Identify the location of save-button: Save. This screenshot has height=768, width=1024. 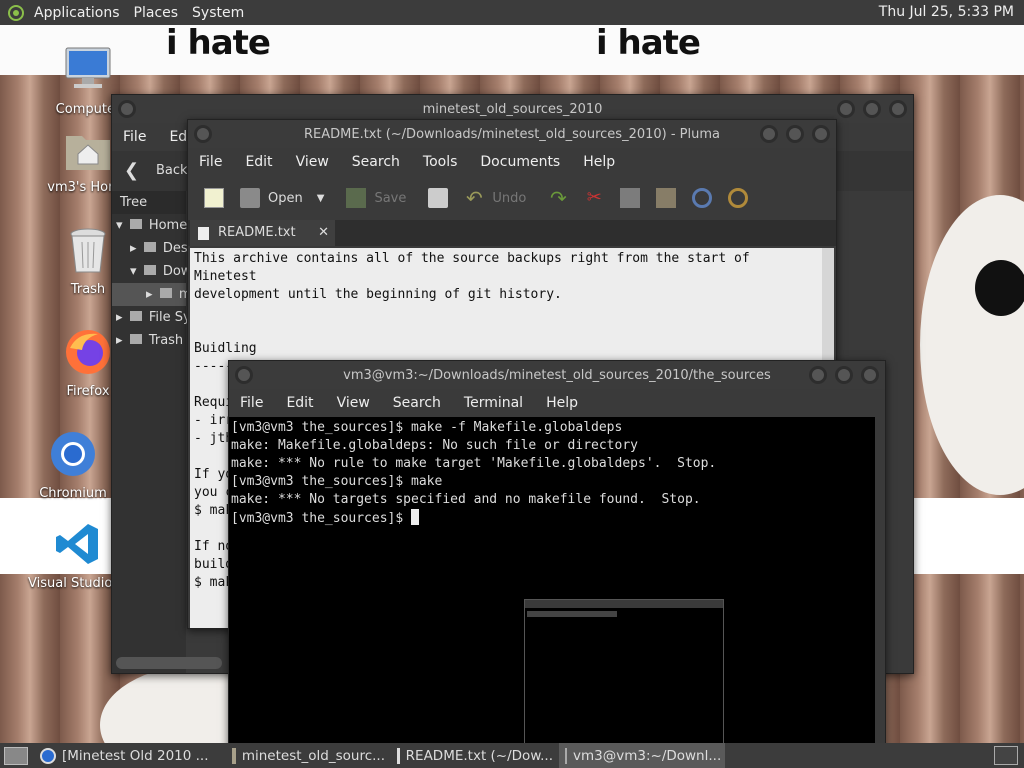
(390, 198).